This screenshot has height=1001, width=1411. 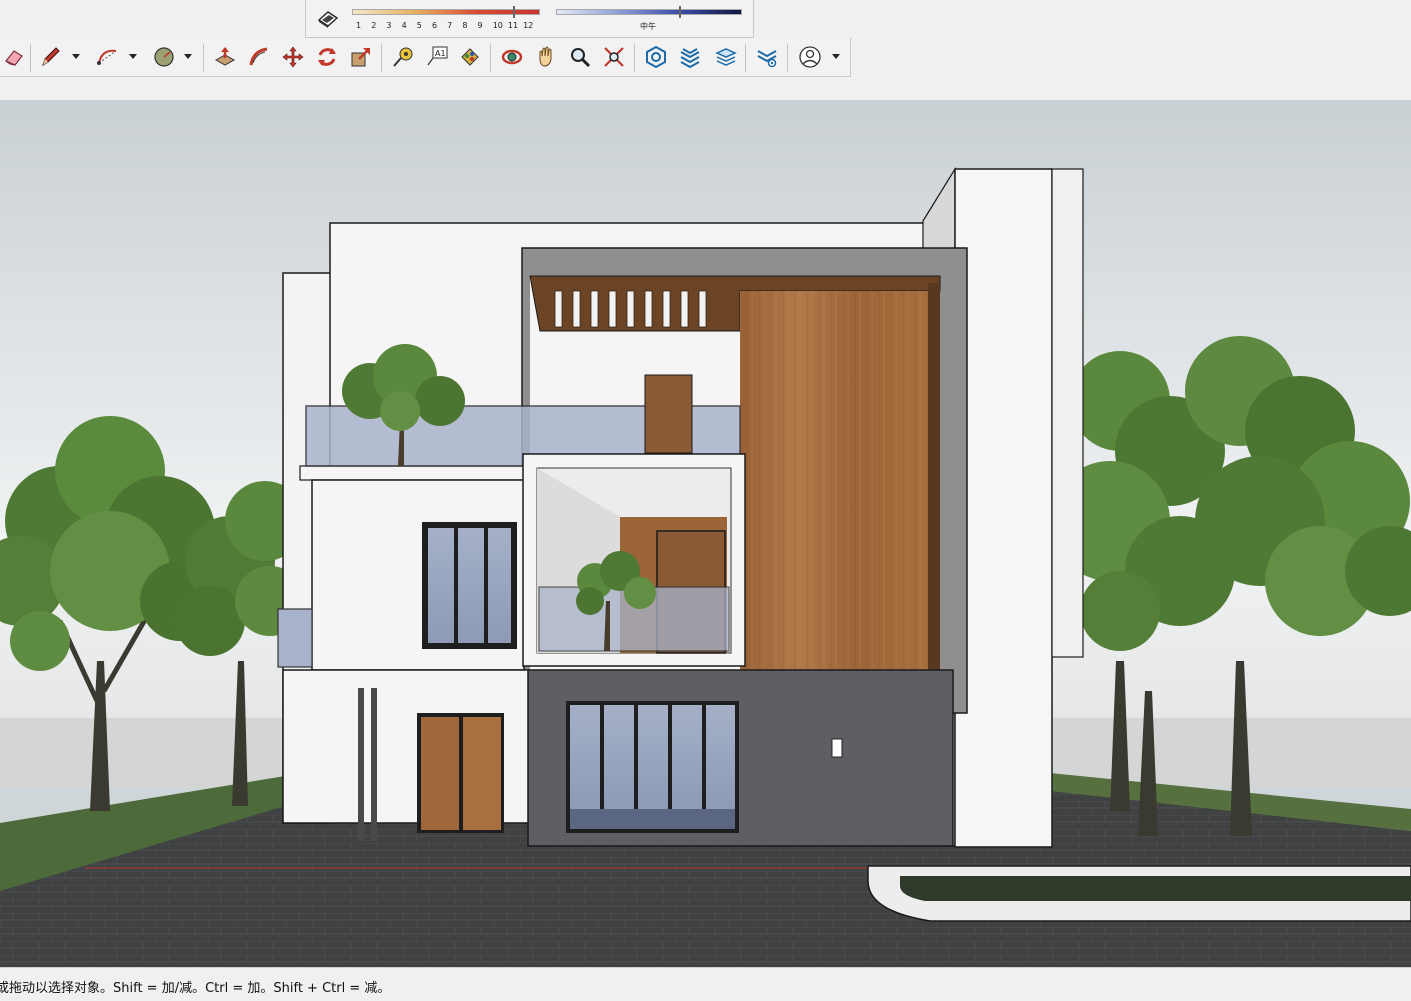 I want to click on wood-cladding-grain, so click(x=835, y=482).